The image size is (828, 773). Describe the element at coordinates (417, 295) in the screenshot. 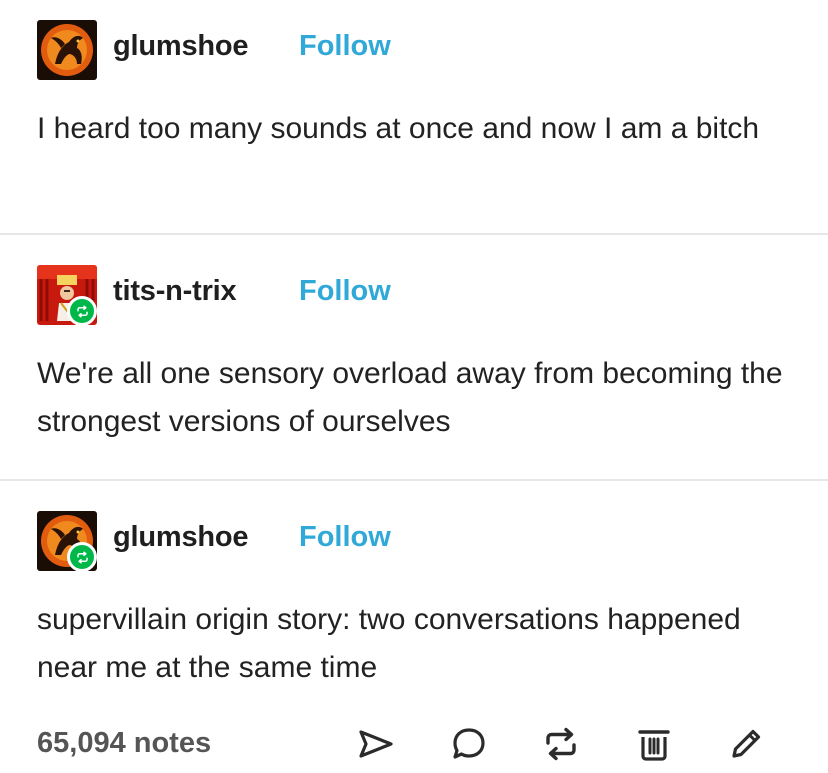

I see `post-header: tits-n-trix Follow` at that location.